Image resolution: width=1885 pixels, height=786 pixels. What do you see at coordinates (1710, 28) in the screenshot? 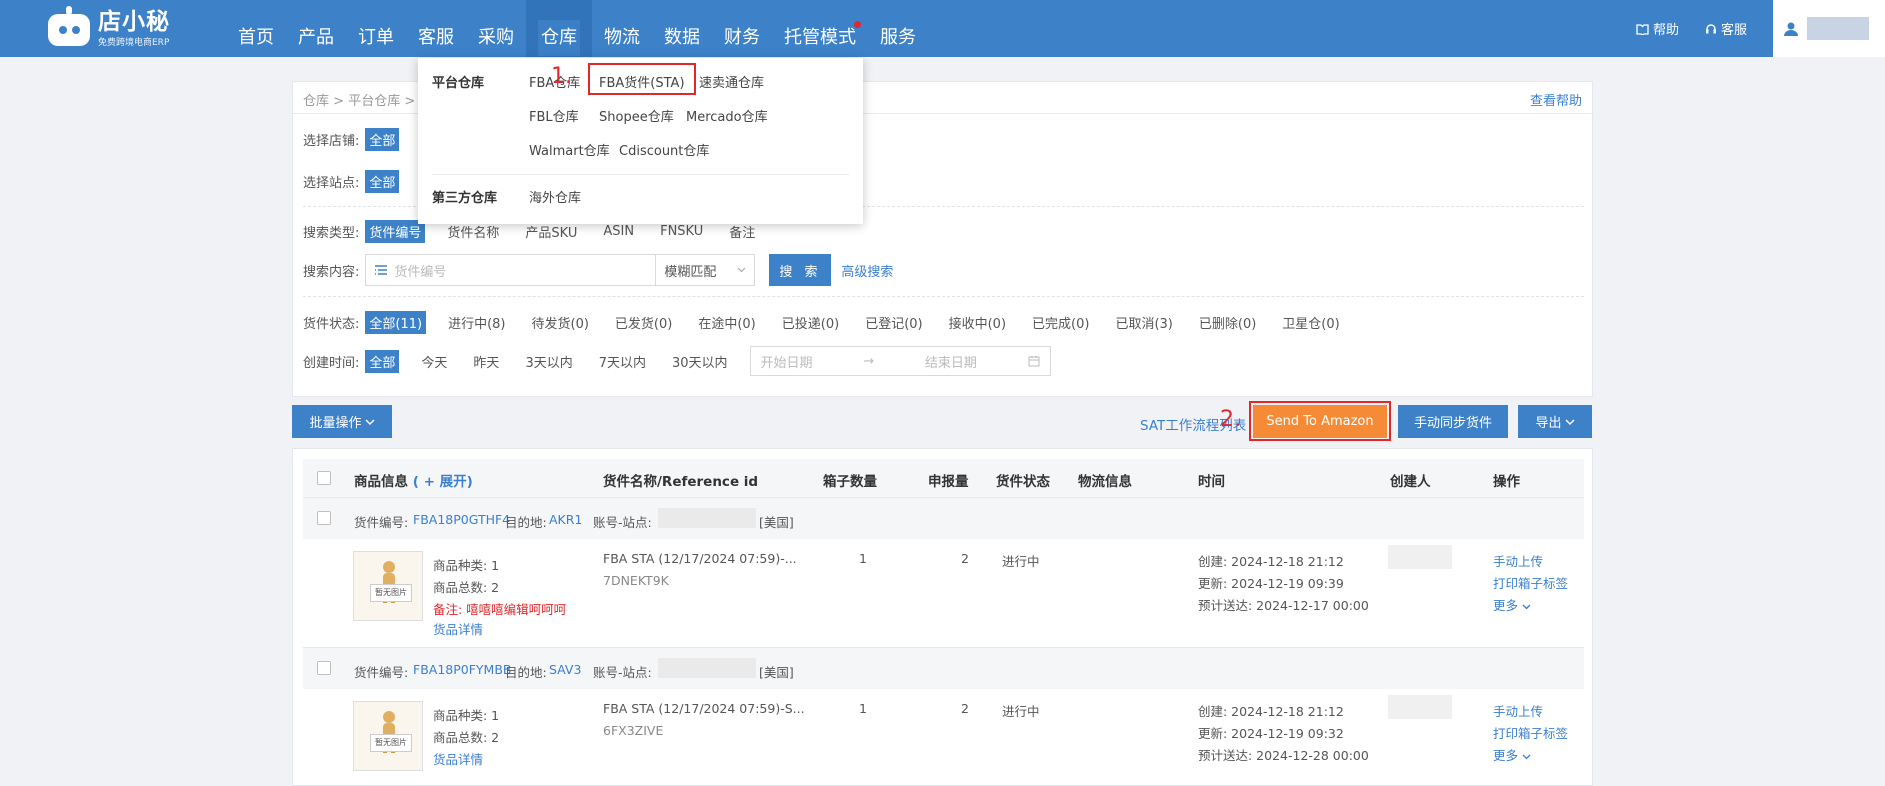
I see `headset-icon` at bounding box center [1710, 28].